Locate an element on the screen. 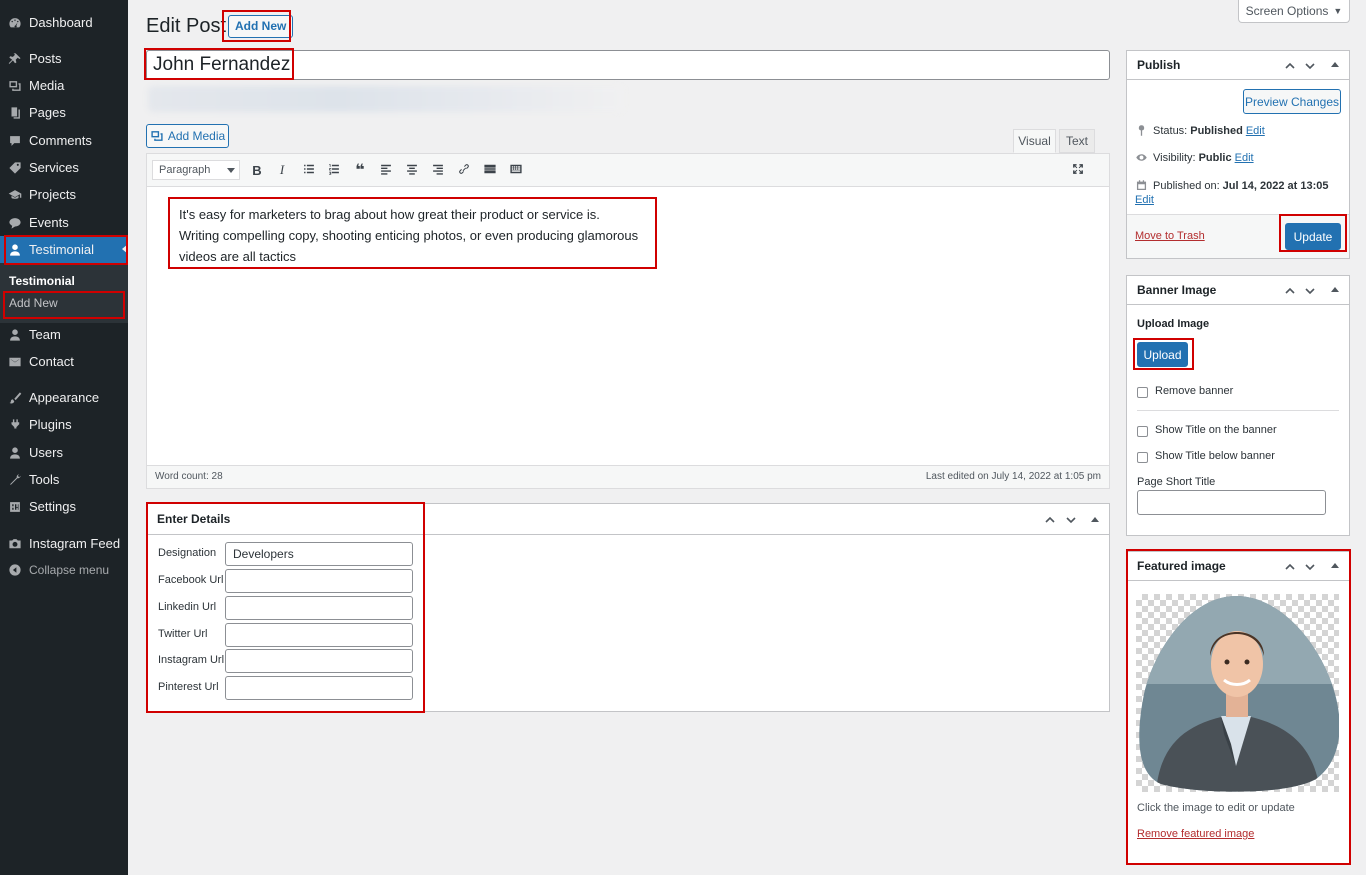 This screenshot has width=1366, height=875. edit-visibility-link: Edit is located at coordinates (1244, 158).